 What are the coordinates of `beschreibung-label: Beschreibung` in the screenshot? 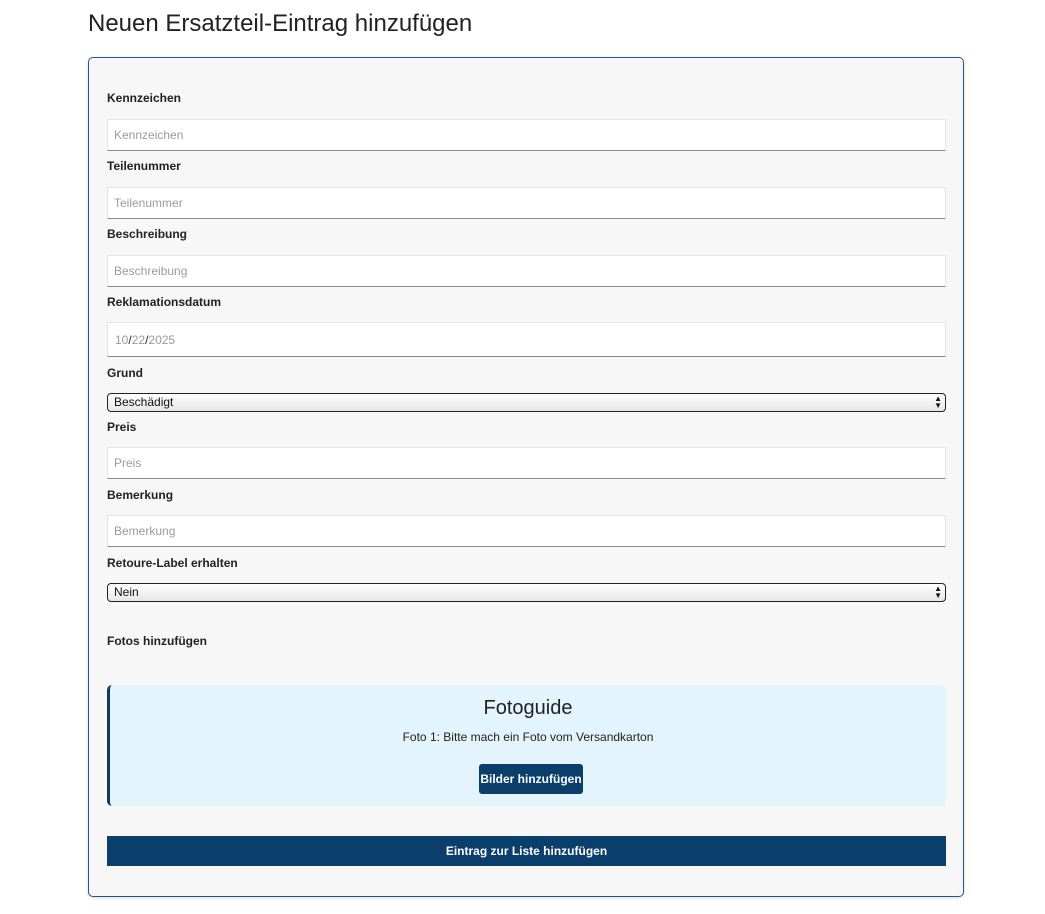 It's located at (147, 234).